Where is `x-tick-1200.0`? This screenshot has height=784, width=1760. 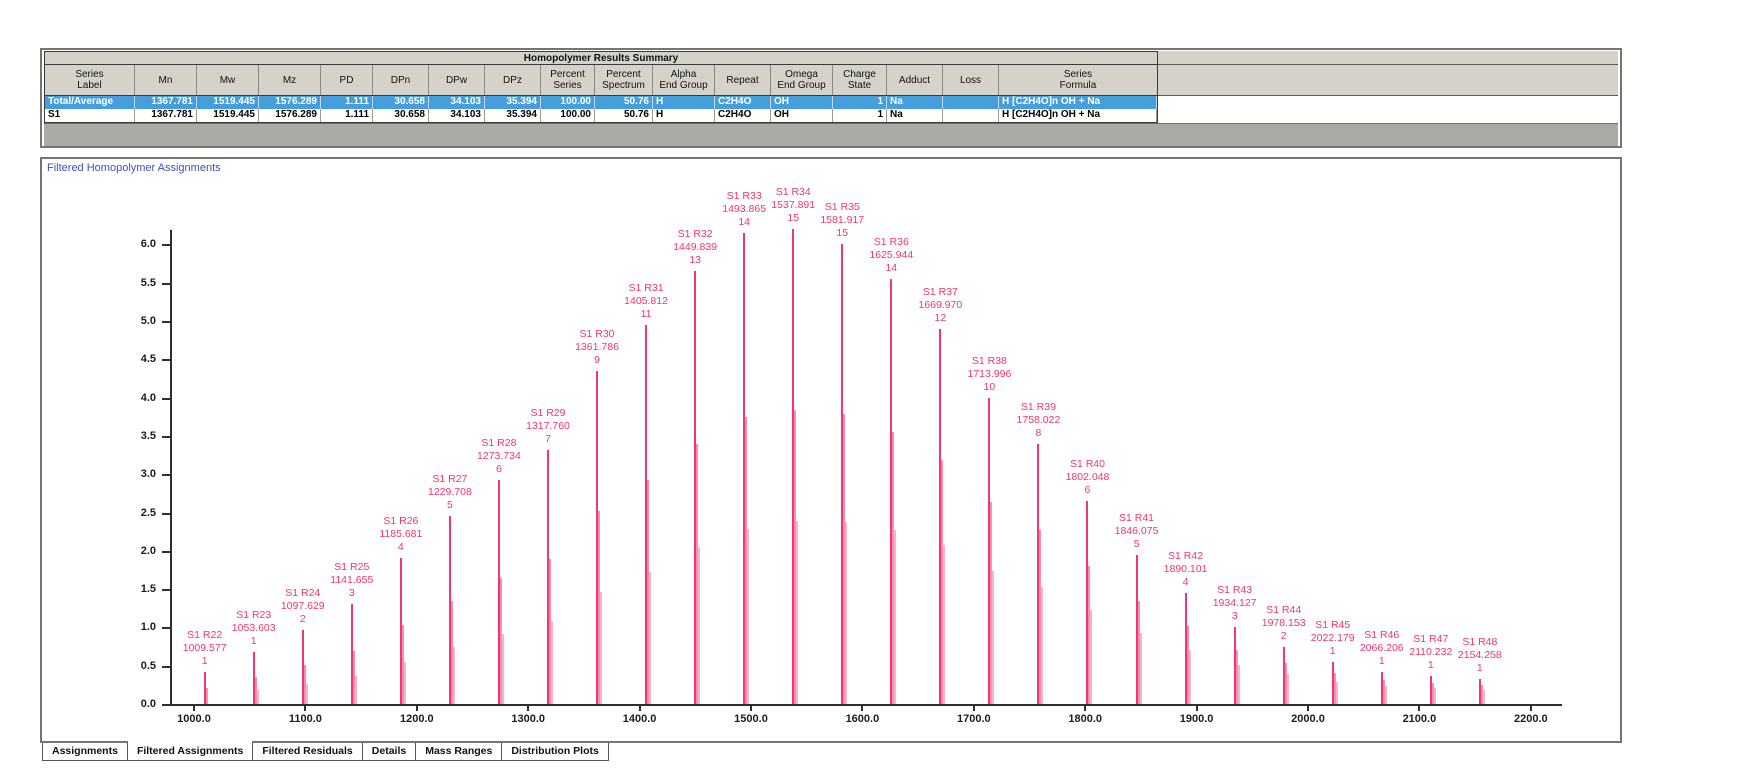
x-tick-1200.0 is located at coordinates (416, 707).